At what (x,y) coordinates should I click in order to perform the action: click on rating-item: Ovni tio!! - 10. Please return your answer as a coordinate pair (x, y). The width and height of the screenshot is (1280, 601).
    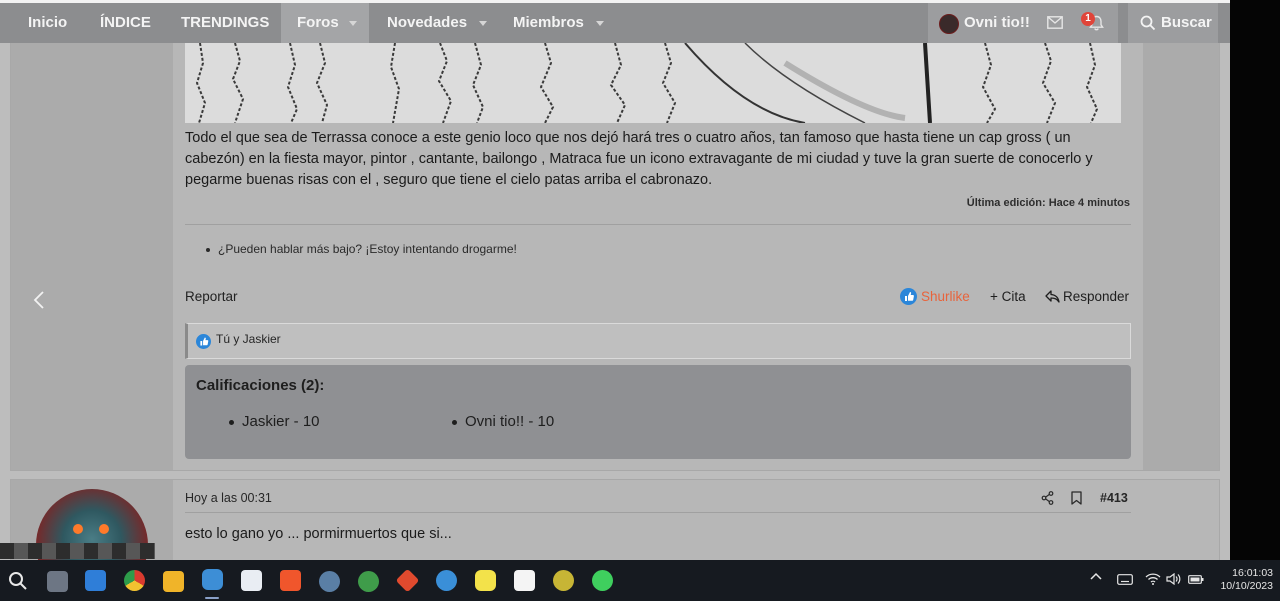
    Looking at the image, I should click on (503, 421).